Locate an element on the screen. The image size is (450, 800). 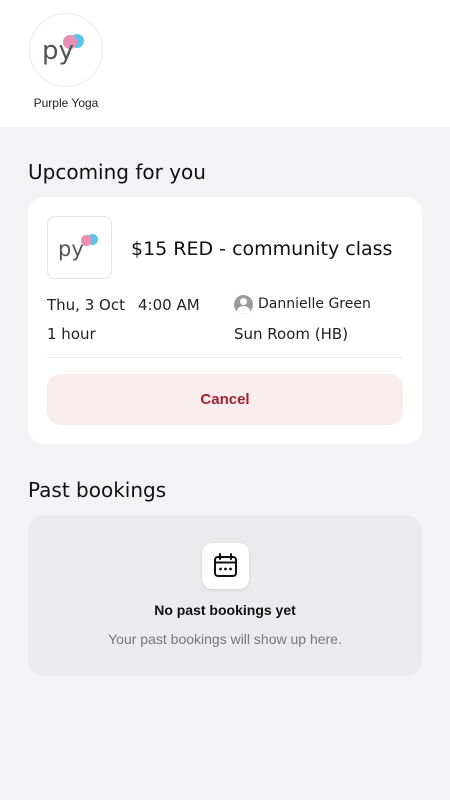
past-section-title: Past bookings is located at coordinates (97, 490).